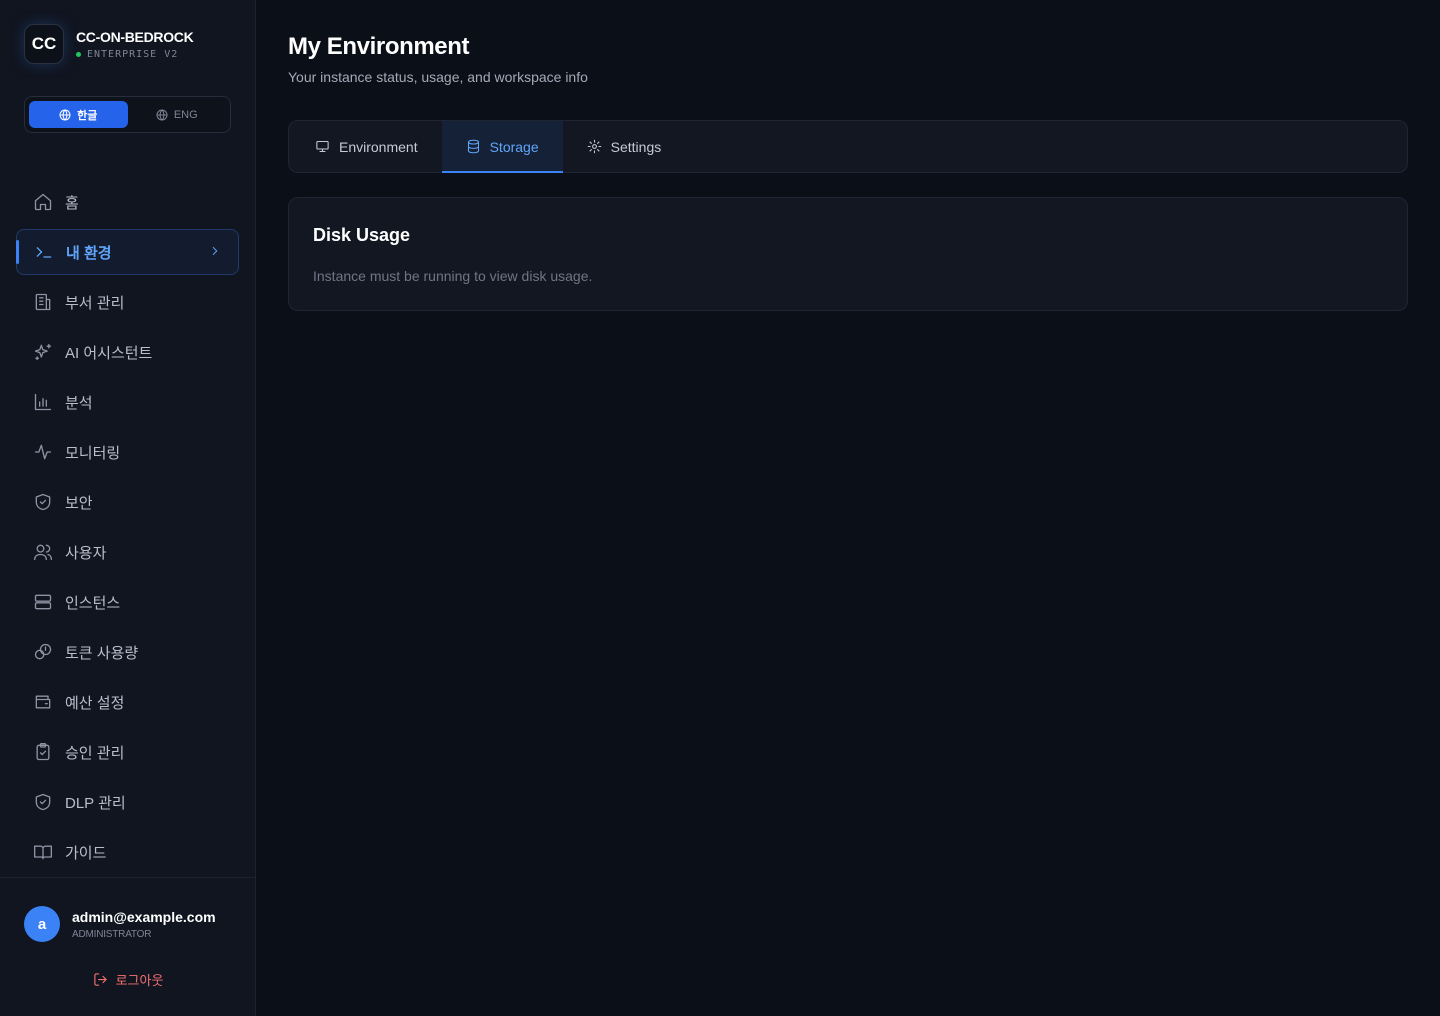 This screenshot has height=1016, width=1440. Describe the element at coordinates (144, 917) in the screenshot. I see `user-email: admin@example.com` at that location.